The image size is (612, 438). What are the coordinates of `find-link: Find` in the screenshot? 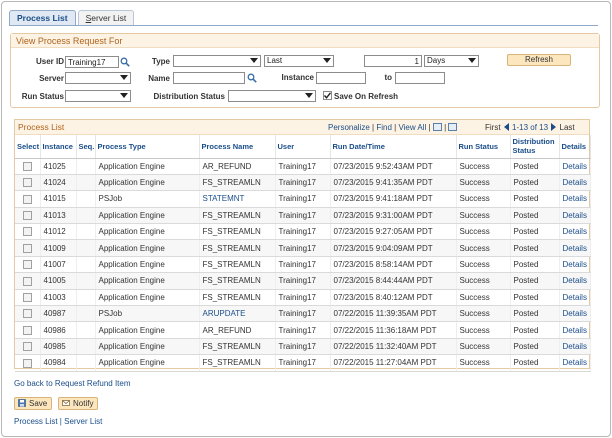 It's located at (384, 127).